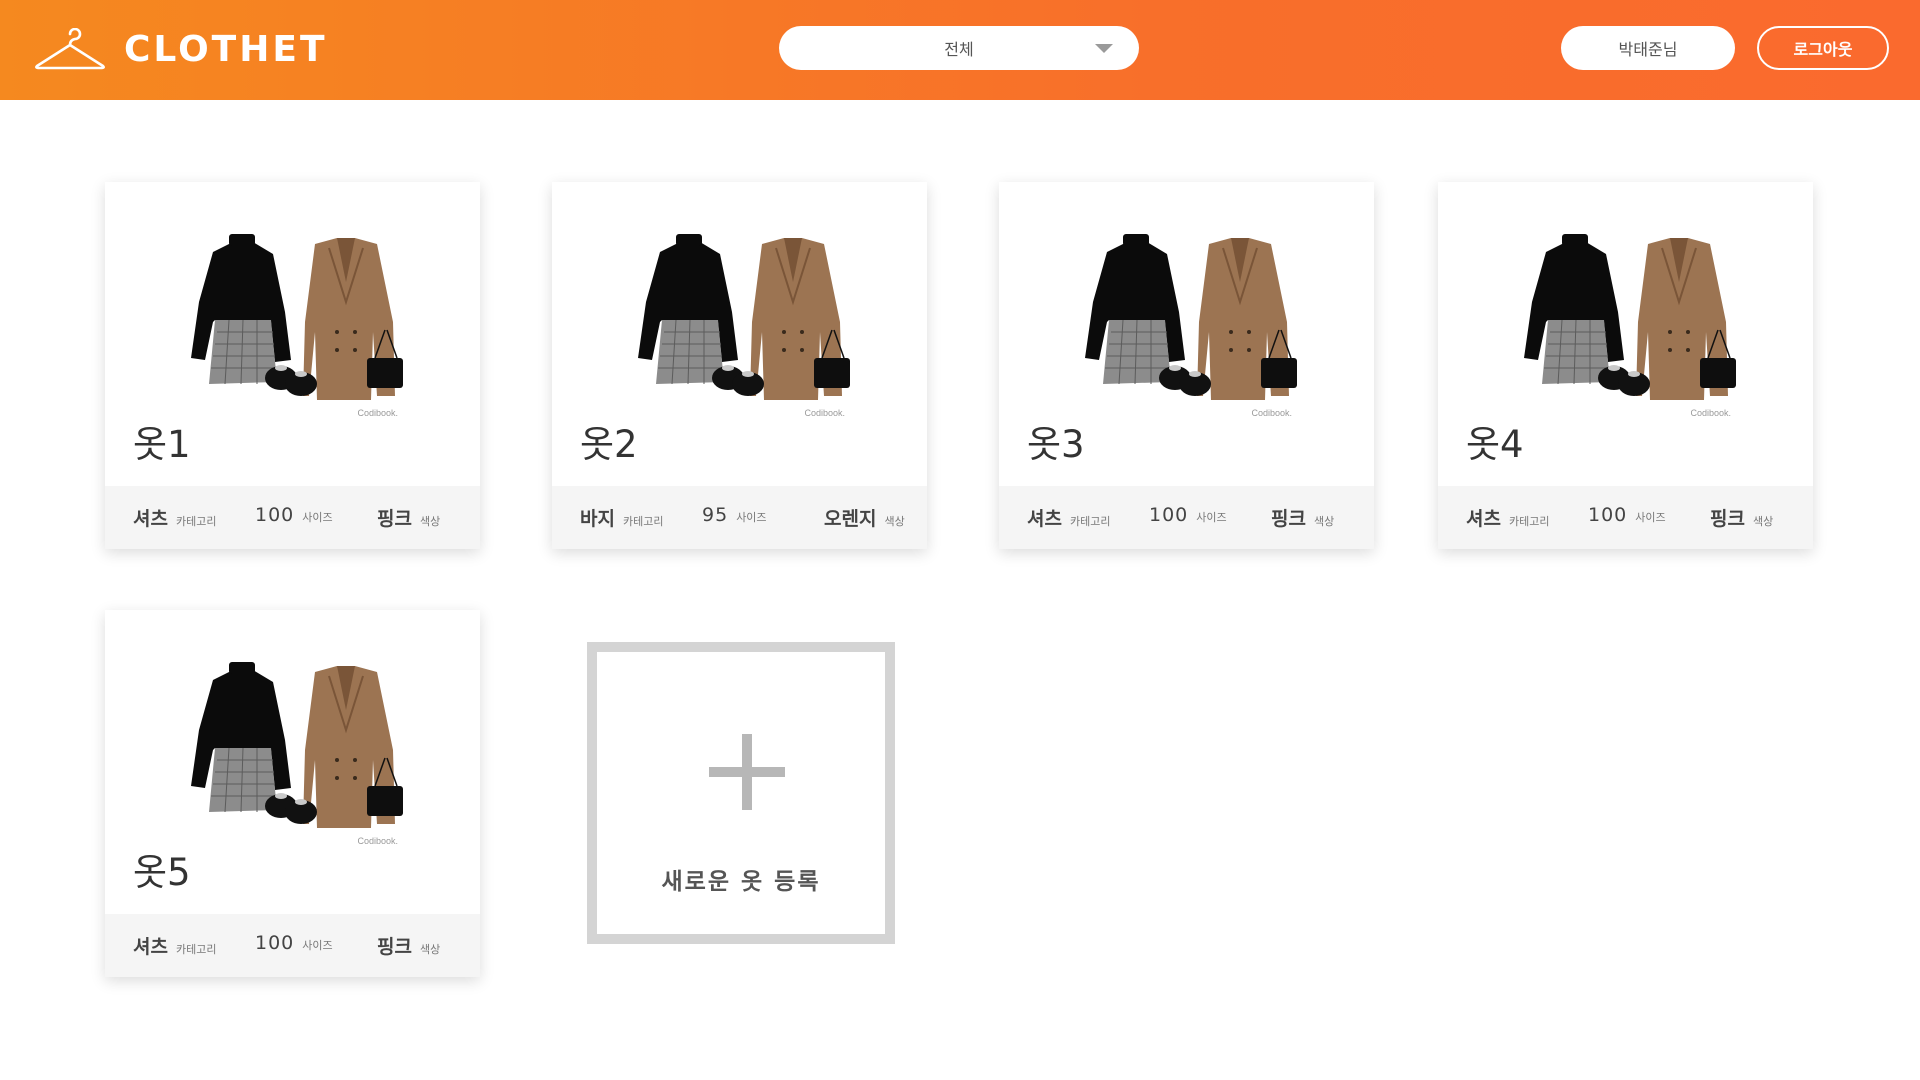 The width and height of the screenshot is (1920, 1080). I want to click on app-header: CLOTHET 전체 박태준님 로그아웃, so click(960, 50).